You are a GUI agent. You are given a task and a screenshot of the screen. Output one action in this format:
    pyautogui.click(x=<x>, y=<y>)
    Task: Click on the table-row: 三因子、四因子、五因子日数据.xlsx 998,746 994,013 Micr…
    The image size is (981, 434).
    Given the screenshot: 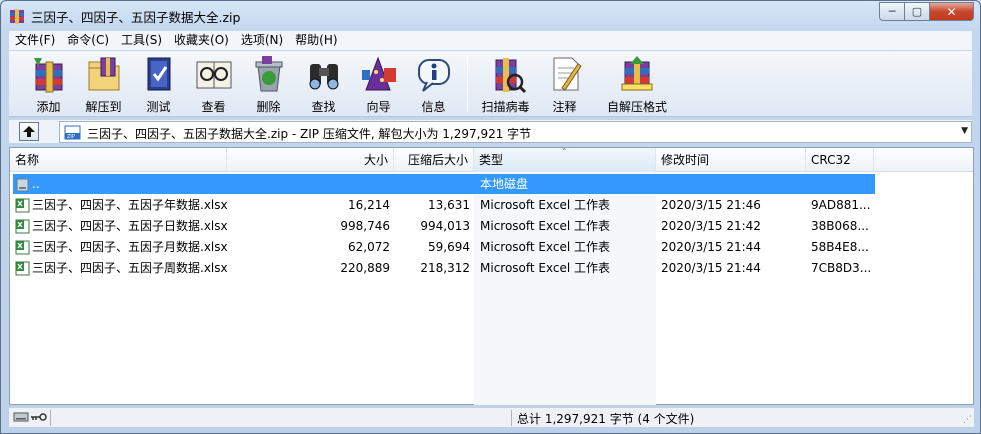 What is the action you would take?
    pyautogui.click(x=492, y=226)
    